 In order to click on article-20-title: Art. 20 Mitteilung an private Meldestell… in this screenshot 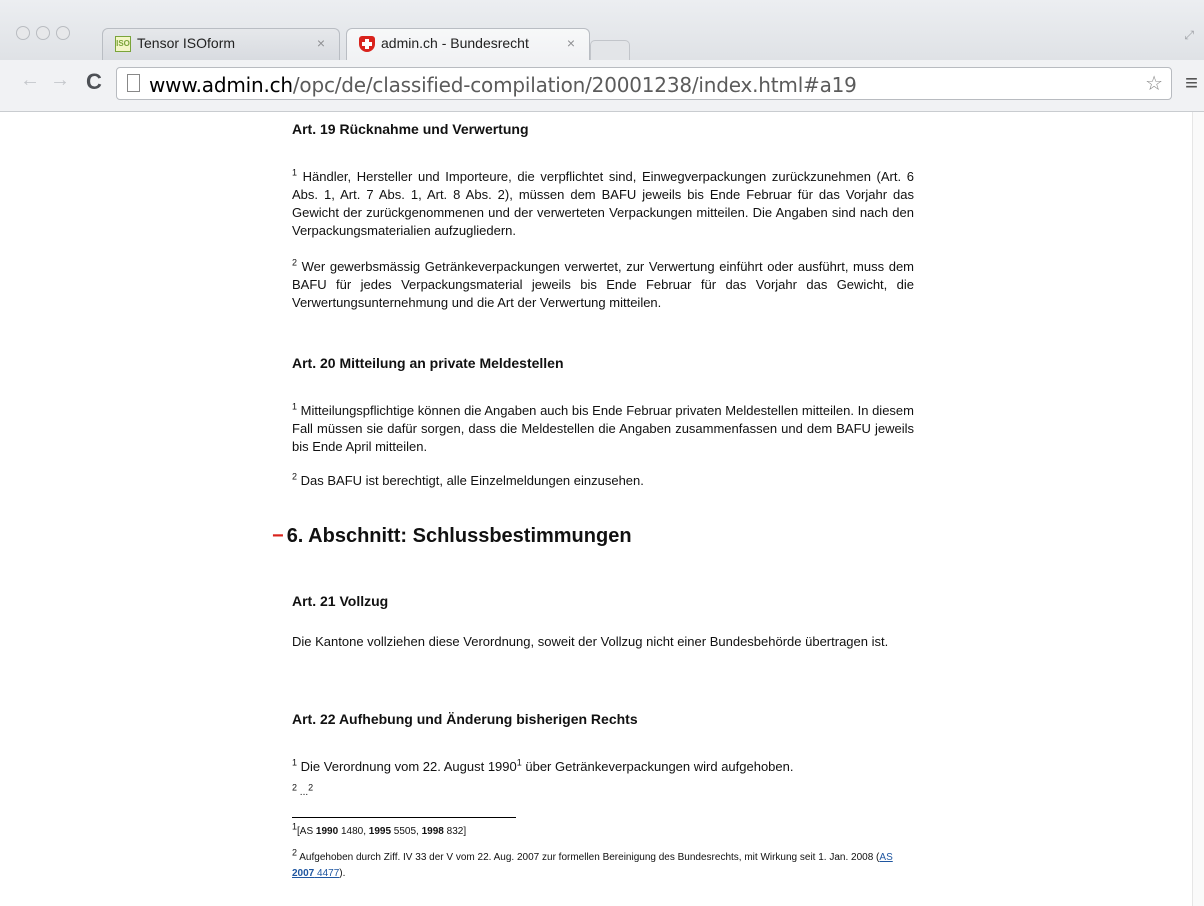, I will do `click(428, 363)`.